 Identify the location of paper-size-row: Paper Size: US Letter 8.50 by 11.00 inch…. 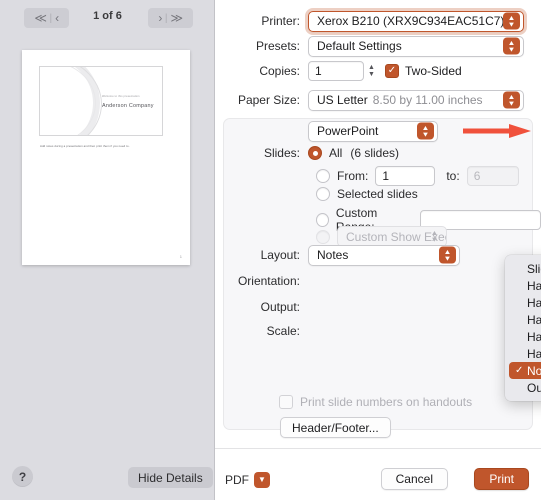
(378, 100).